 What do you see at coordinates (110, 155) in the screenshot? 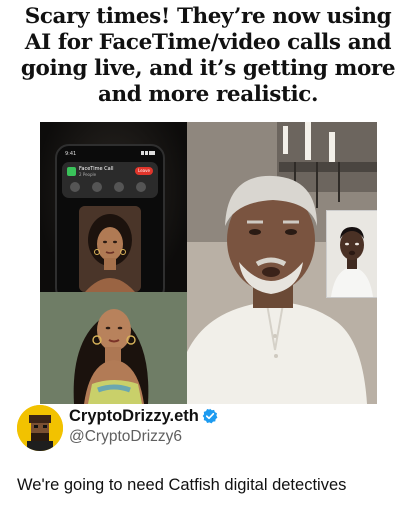
I see `phone-status-bar: 9:41` at bounding box center [110, 155].